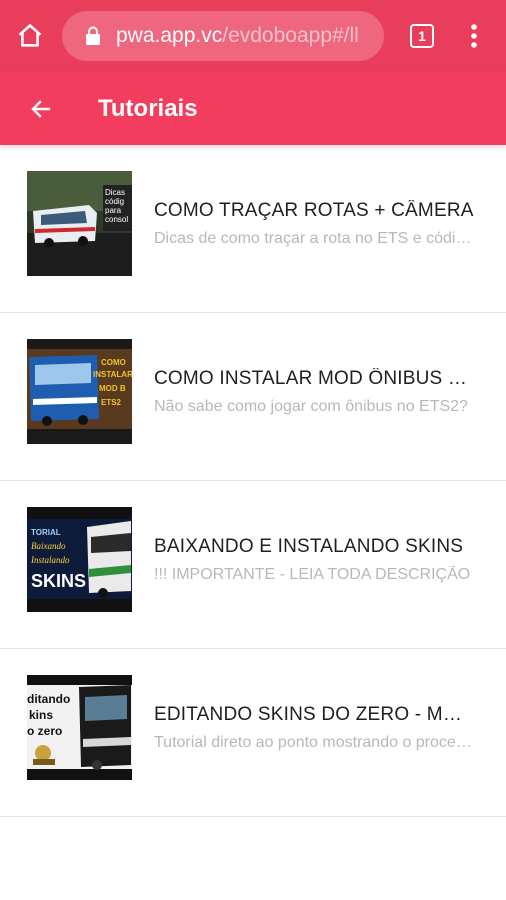 Image resolution: width=506 pixels, height=900 pixels. Describe the element at coordinates (58, 581) in the screenshot. I see `thumb-caption: SKINS` at that location.